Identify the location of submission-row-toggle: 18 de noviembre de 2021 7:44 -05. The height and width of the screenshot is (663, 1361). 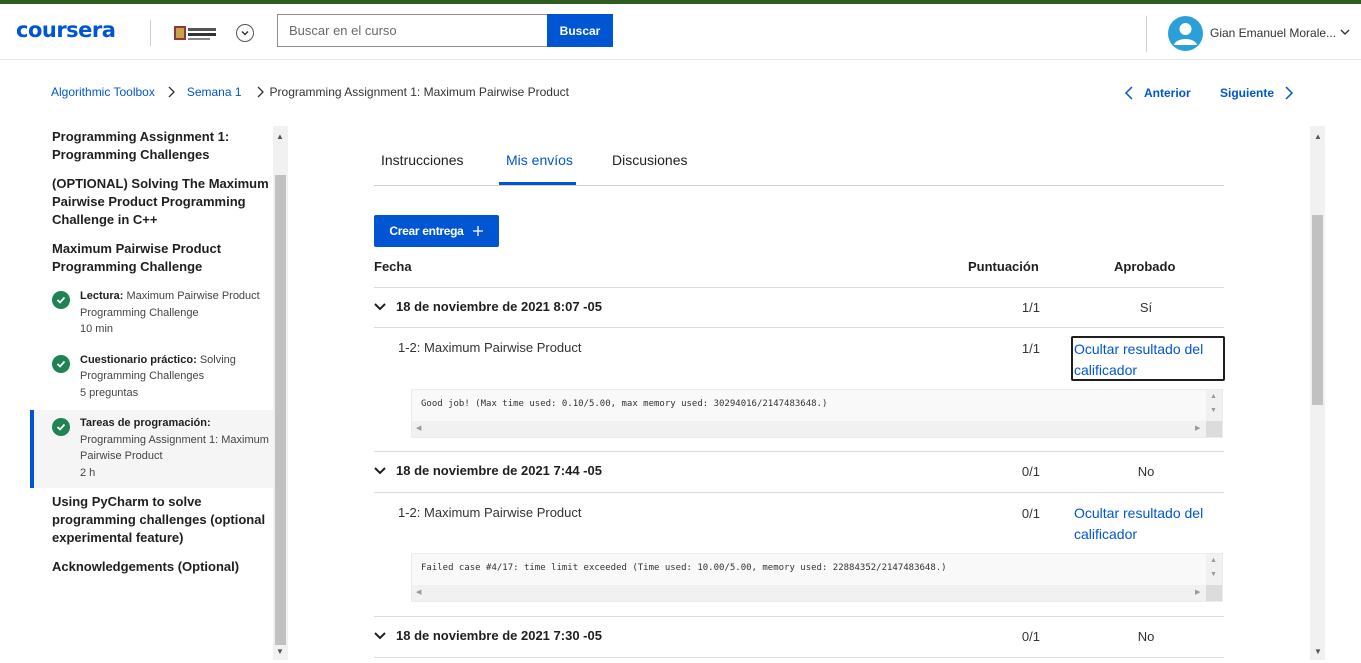
(488, 470).